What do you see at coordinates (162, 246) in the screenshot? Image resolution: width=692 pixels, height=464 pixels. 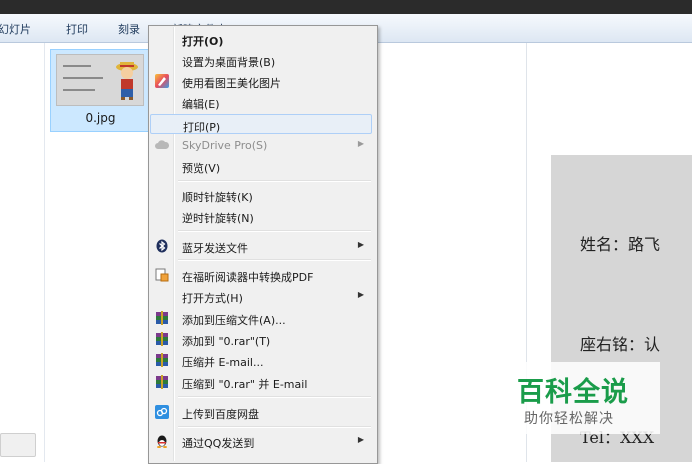 I see `bluetooth-icon` at bounding box center [162, 246].